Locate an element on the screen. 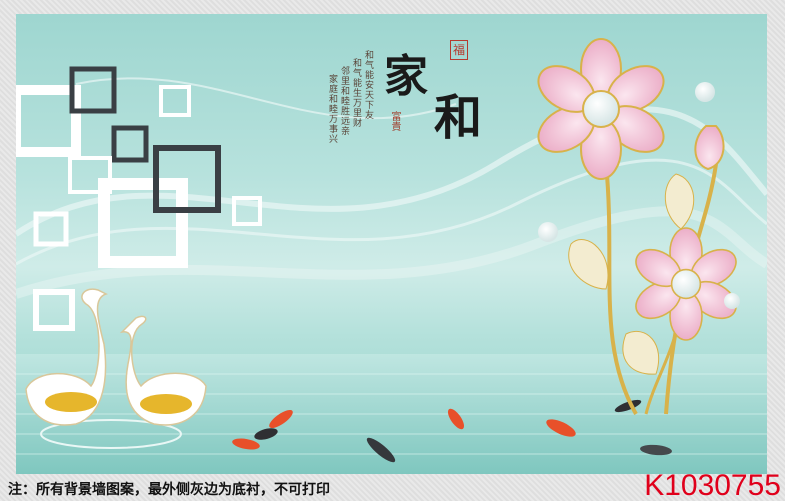 This screenshot has height=501, width=785. footer-bar: 注：所有背景墙图案，最外侧灰边为底衬，不可打印 K1030755 is located at coordinates (392, 485).